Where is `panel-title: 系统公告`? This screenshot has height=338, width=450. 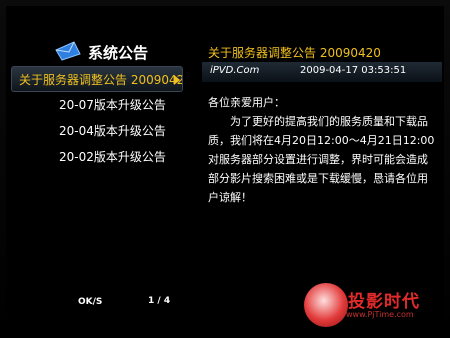
panel-title: 系统公告 is located at coordinates (118, 53).